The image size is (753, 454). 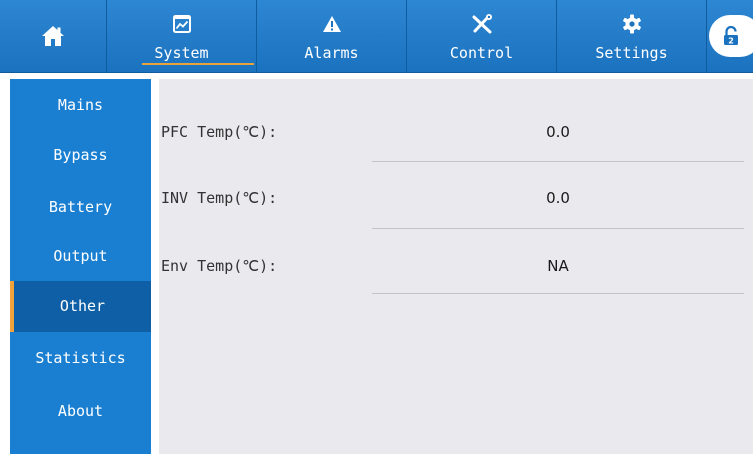 I want to click on sidebar-item-output: Output, so click(x=80, y=256).